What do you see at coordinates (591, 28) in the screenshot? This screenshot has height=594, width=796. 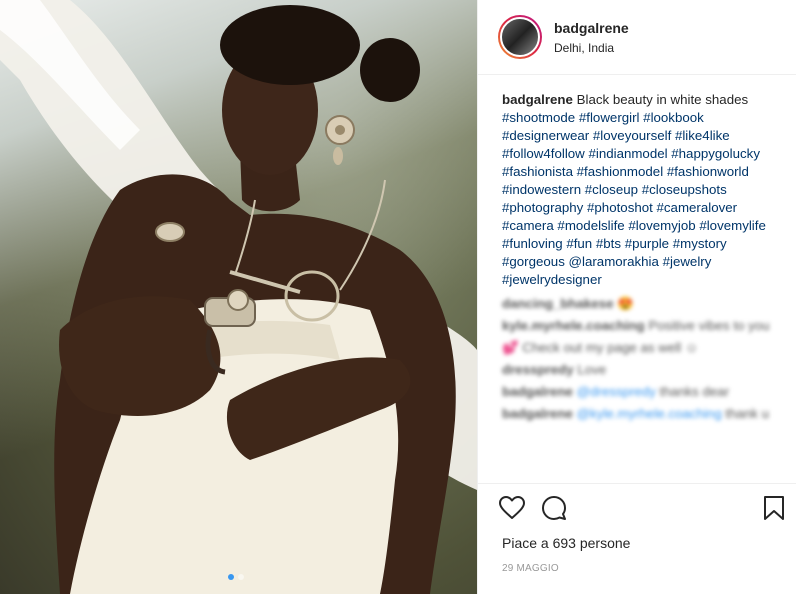 I see `header-username: badgalrene` at bounding box center [591, 28].